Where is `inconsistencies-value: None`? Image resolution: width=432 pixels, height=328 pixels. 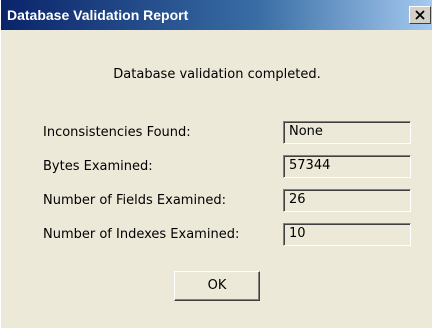
inconsistencies-value: None is located at coordinates (347, 132).